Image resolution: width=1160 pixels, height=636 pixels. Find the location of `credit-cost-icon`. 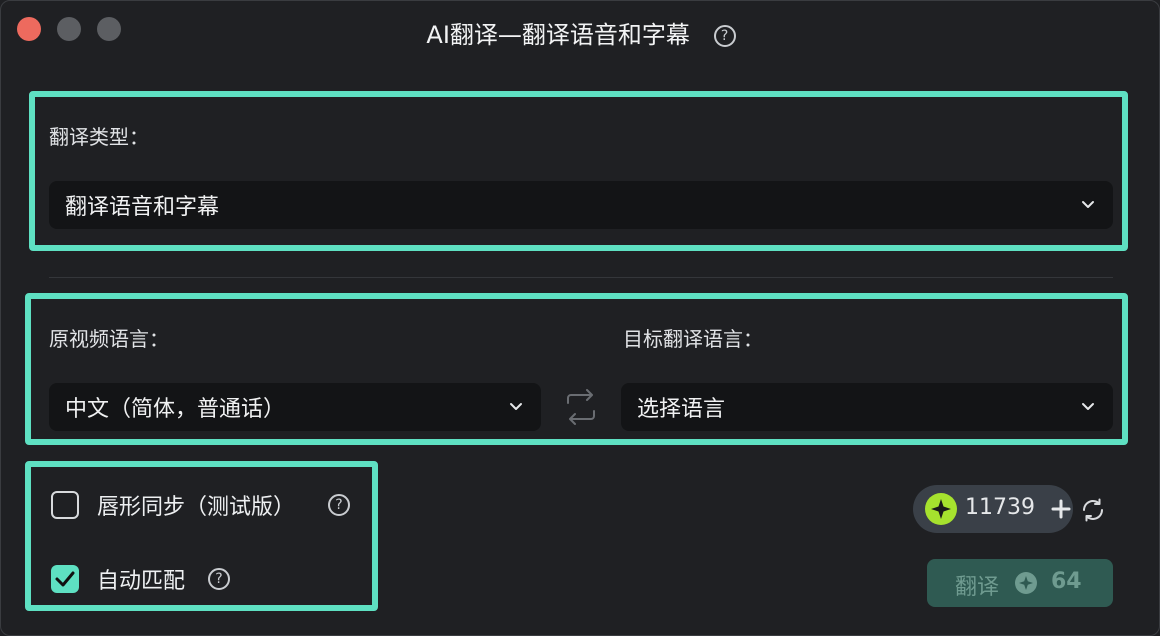

credit-cost-icon is located at coordinates (1026, 583).